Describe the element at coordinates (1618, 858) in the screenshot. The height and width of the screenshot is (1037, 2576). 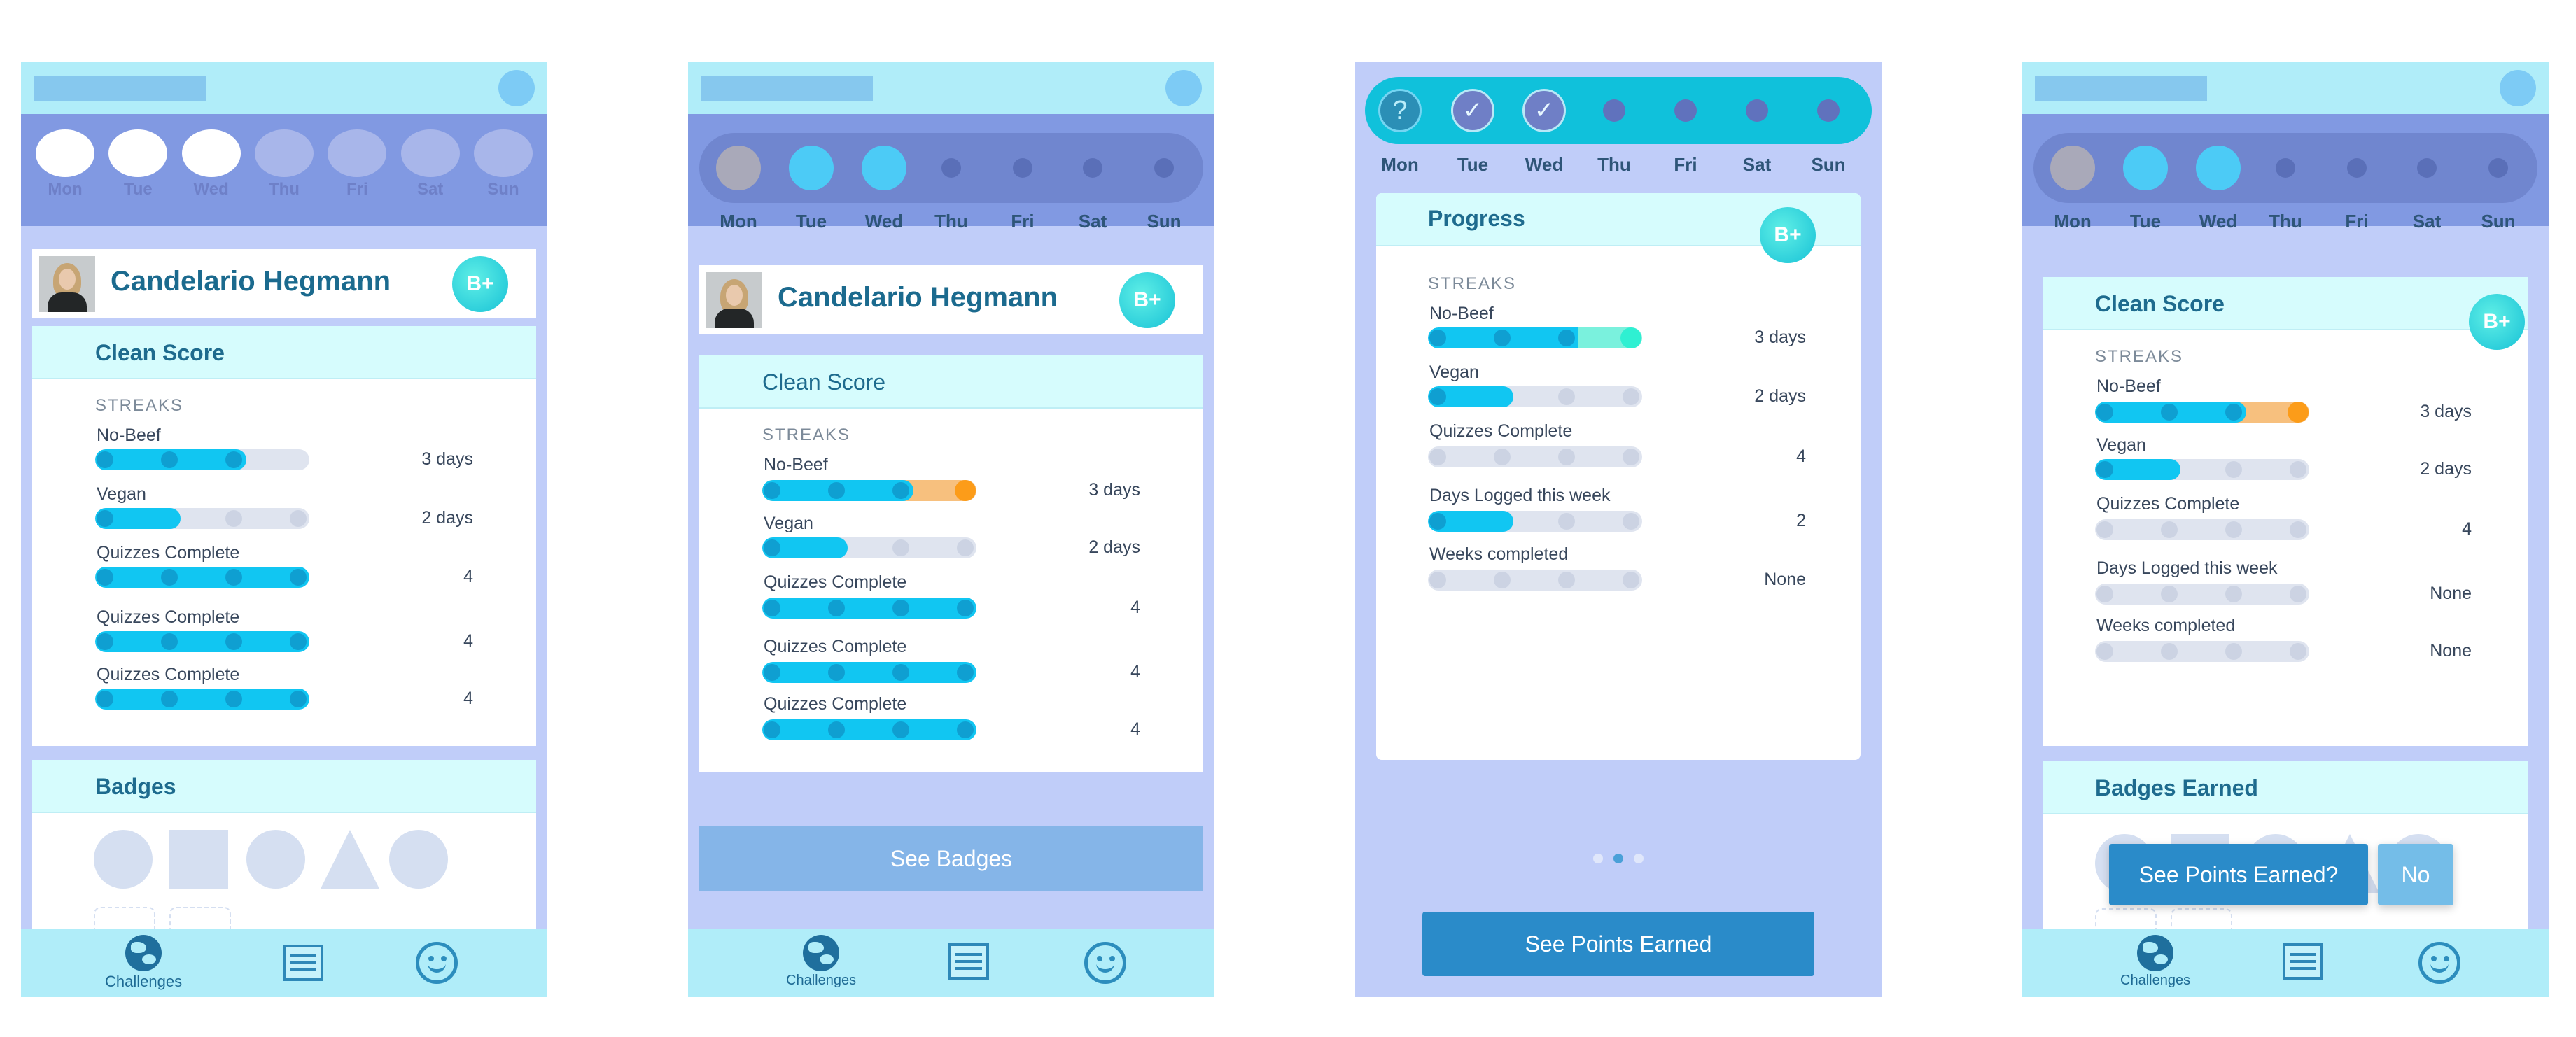
I see `page-dot-active` at that location.